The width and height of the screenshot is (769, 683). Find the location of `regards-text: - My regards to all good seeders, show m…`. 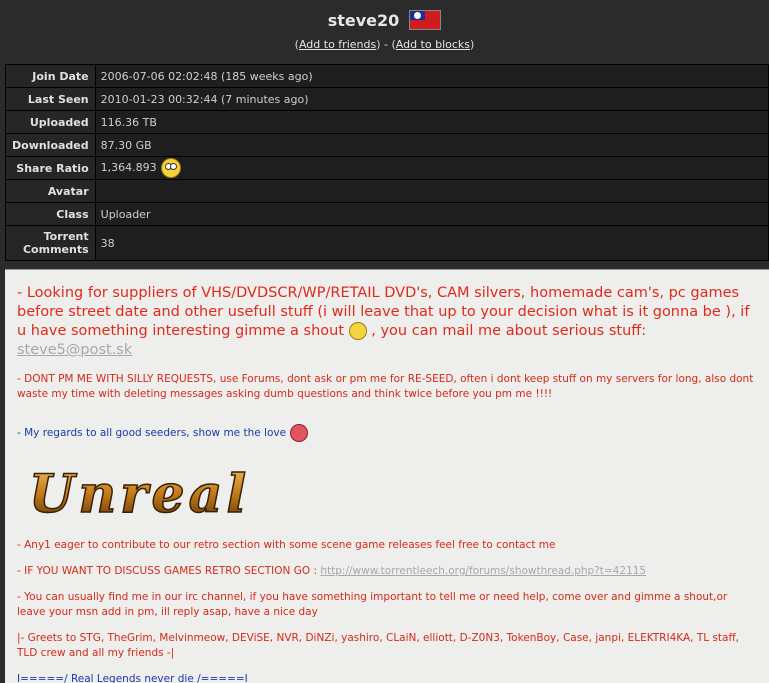

regards-text: - My regards to all good seeders, show m… is located at coordinates (152, 433).